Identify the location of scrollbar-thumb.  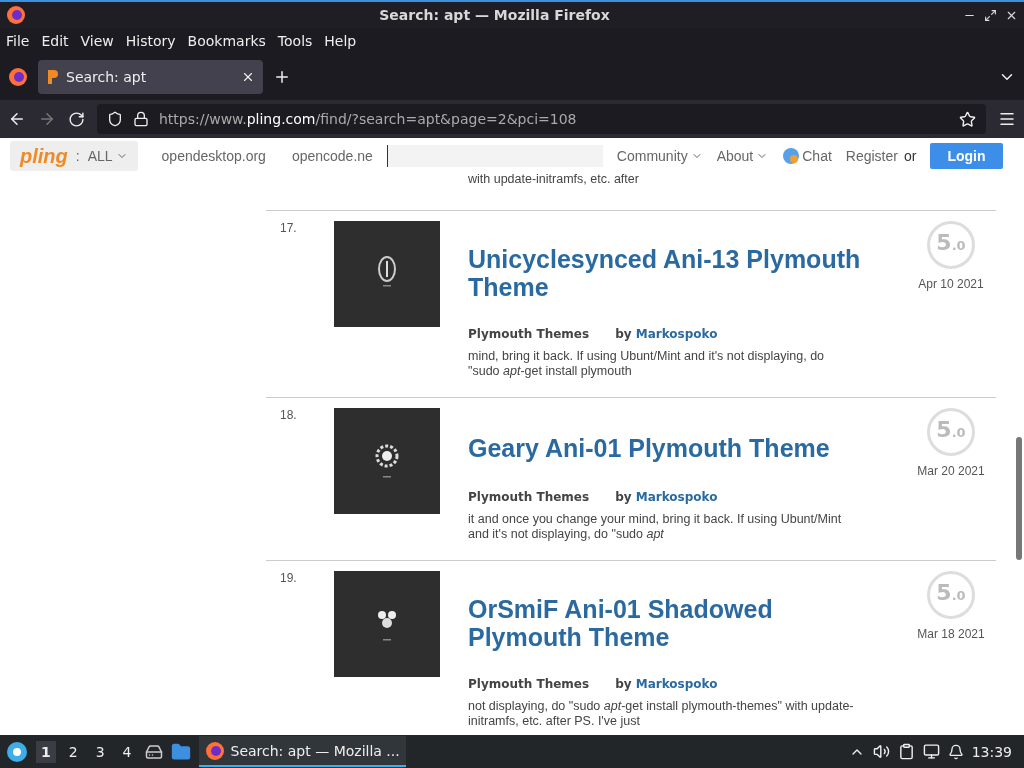
(1019, 498).